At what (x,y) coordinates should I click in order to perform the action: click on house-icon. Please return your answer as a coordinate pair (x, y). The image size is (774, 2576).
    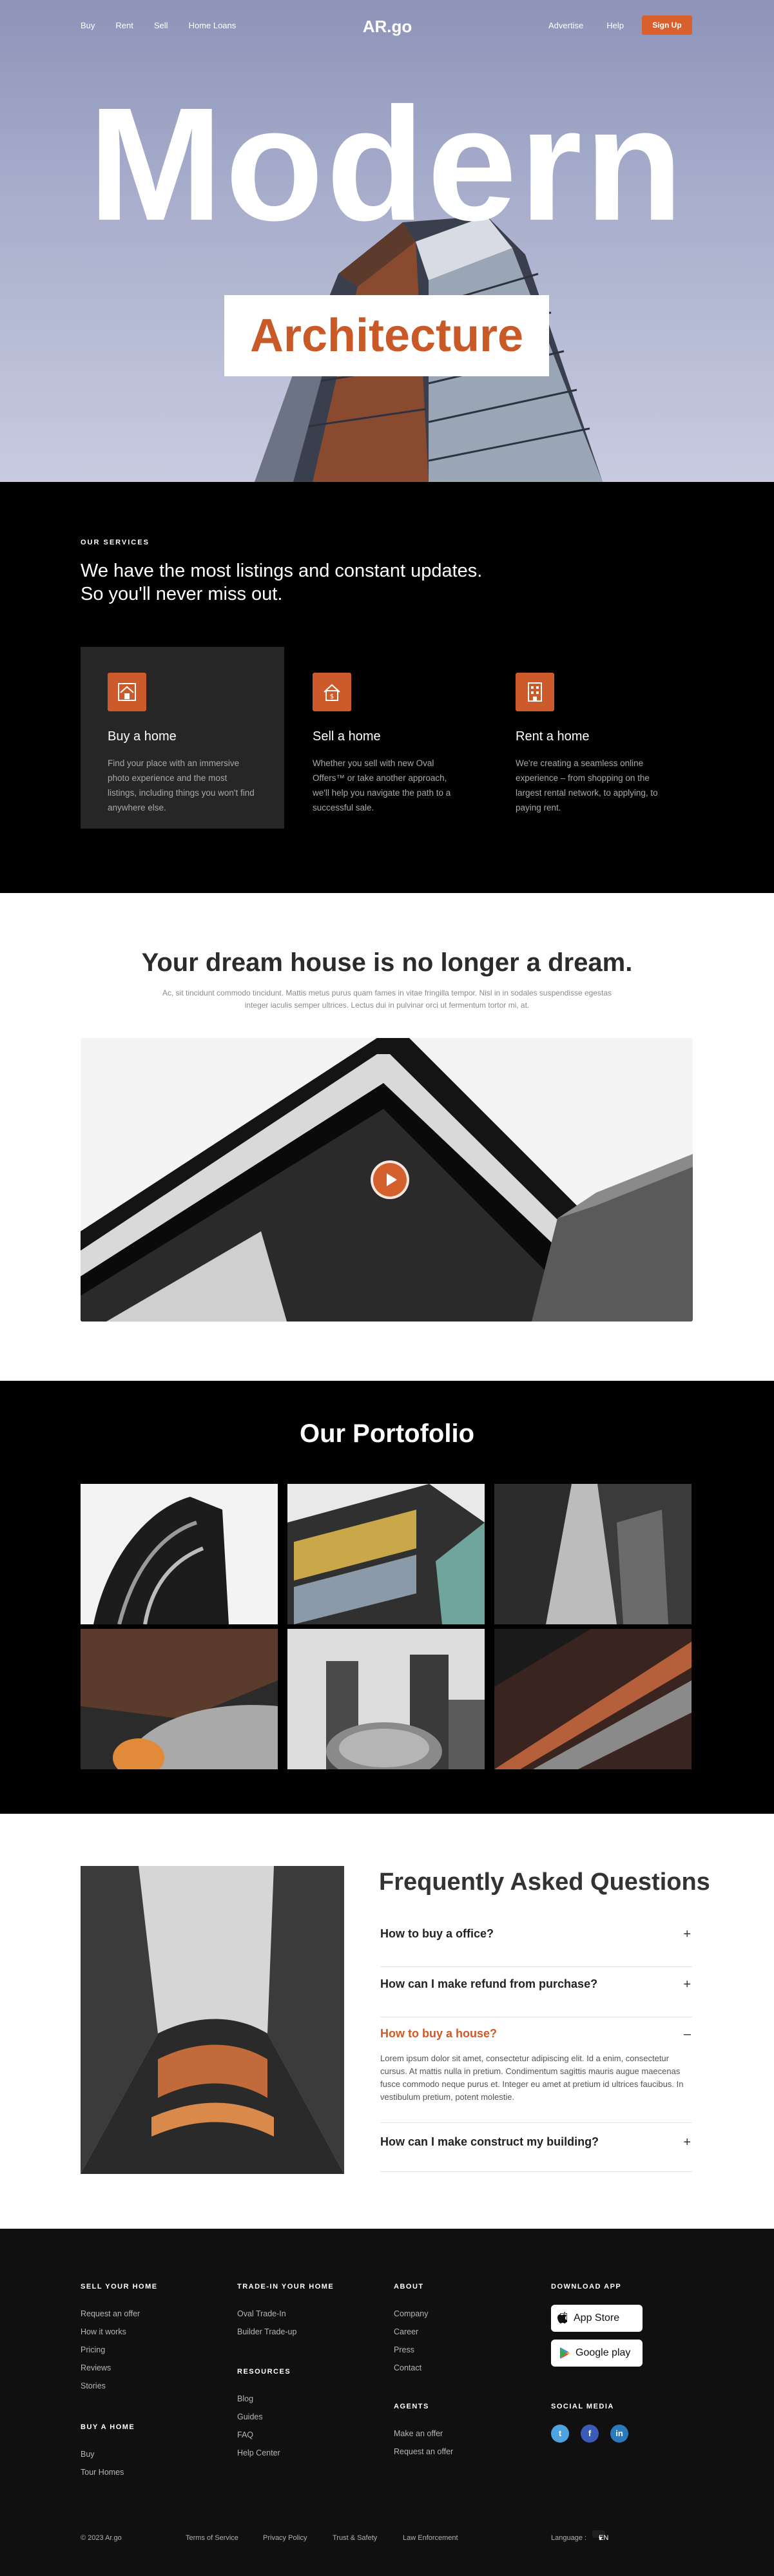
    Looking at the image, I should click on (127, 692).